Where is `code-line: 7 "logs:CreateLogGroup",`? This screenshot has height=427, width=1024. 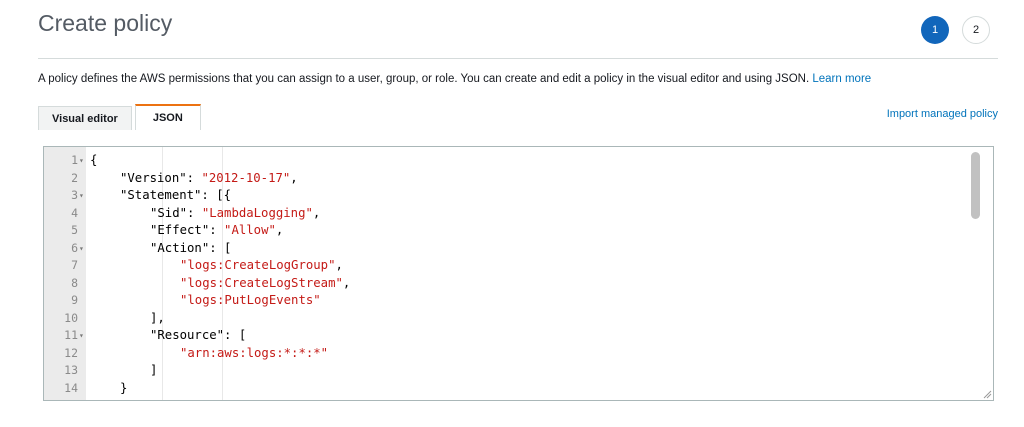
code-line: 7 "logs:CreateLogGroup", is located at coordinates (518, 266).